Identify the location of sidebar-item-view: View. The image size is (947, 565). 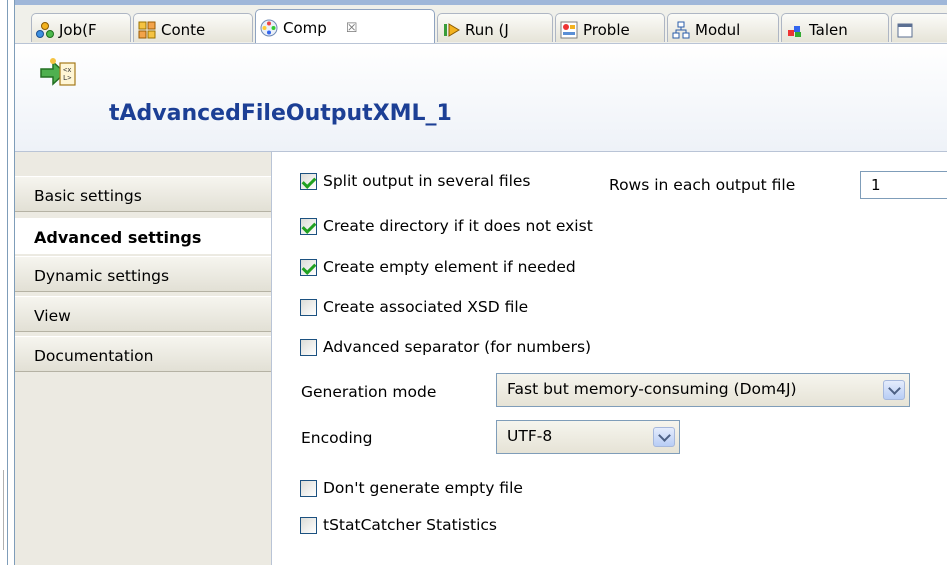
(143, 314).